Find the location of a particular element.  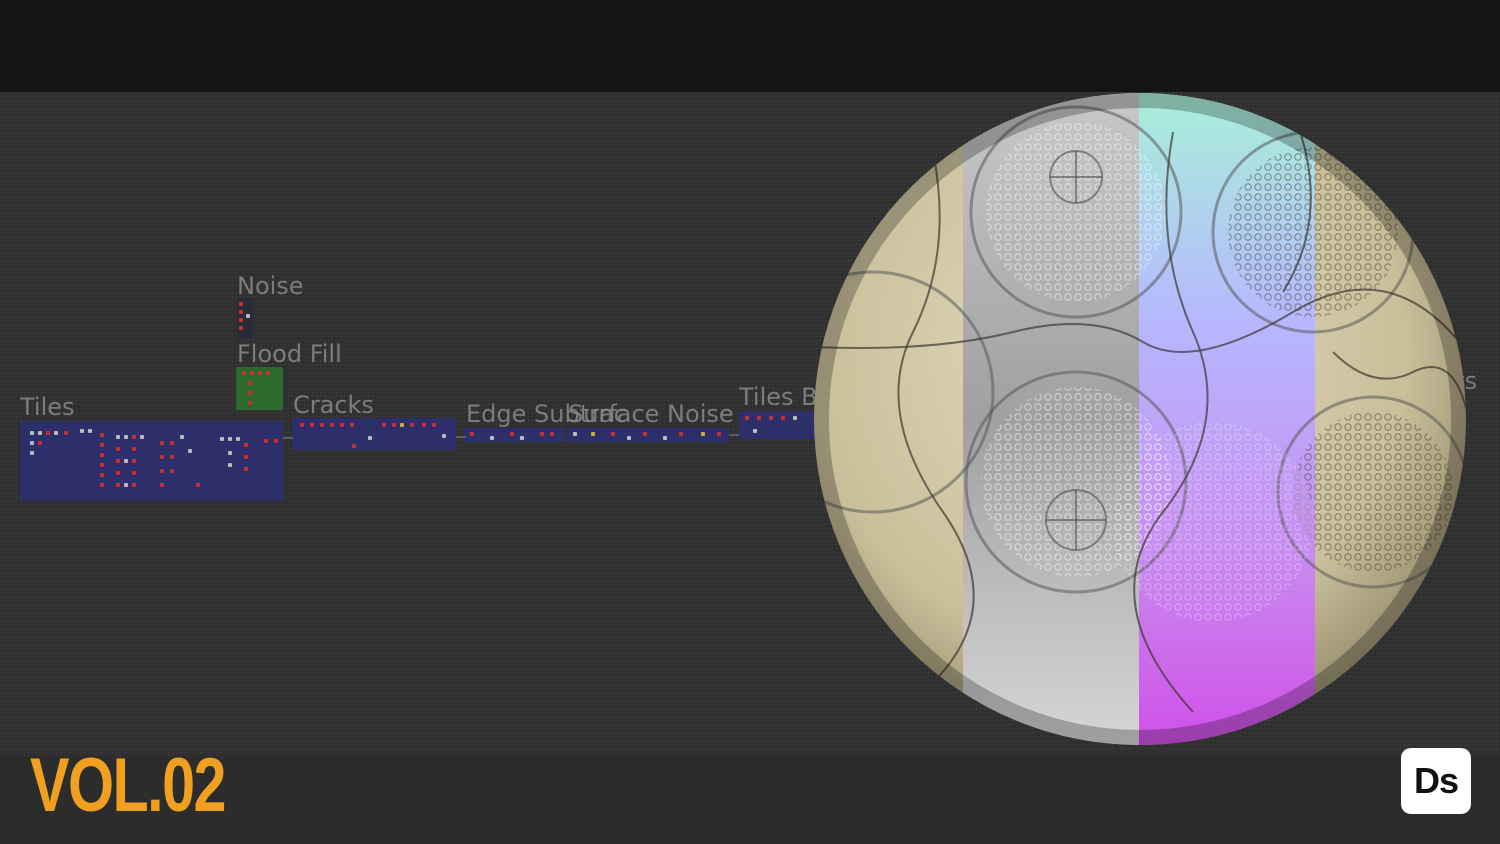

frame-label-noise: Noise is located at coordinates (270, 286).